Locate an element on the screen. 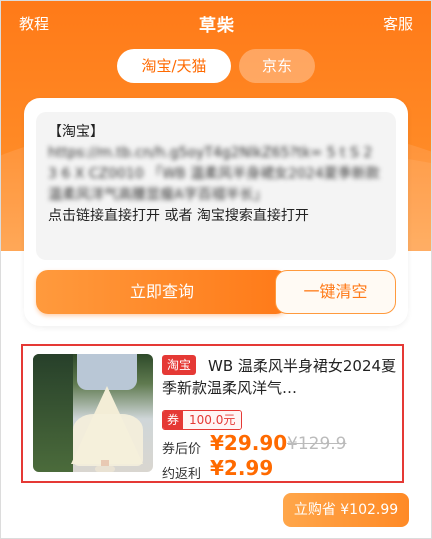  paste-line-source: 【淘宝】 is located at coordinates (76, 132).